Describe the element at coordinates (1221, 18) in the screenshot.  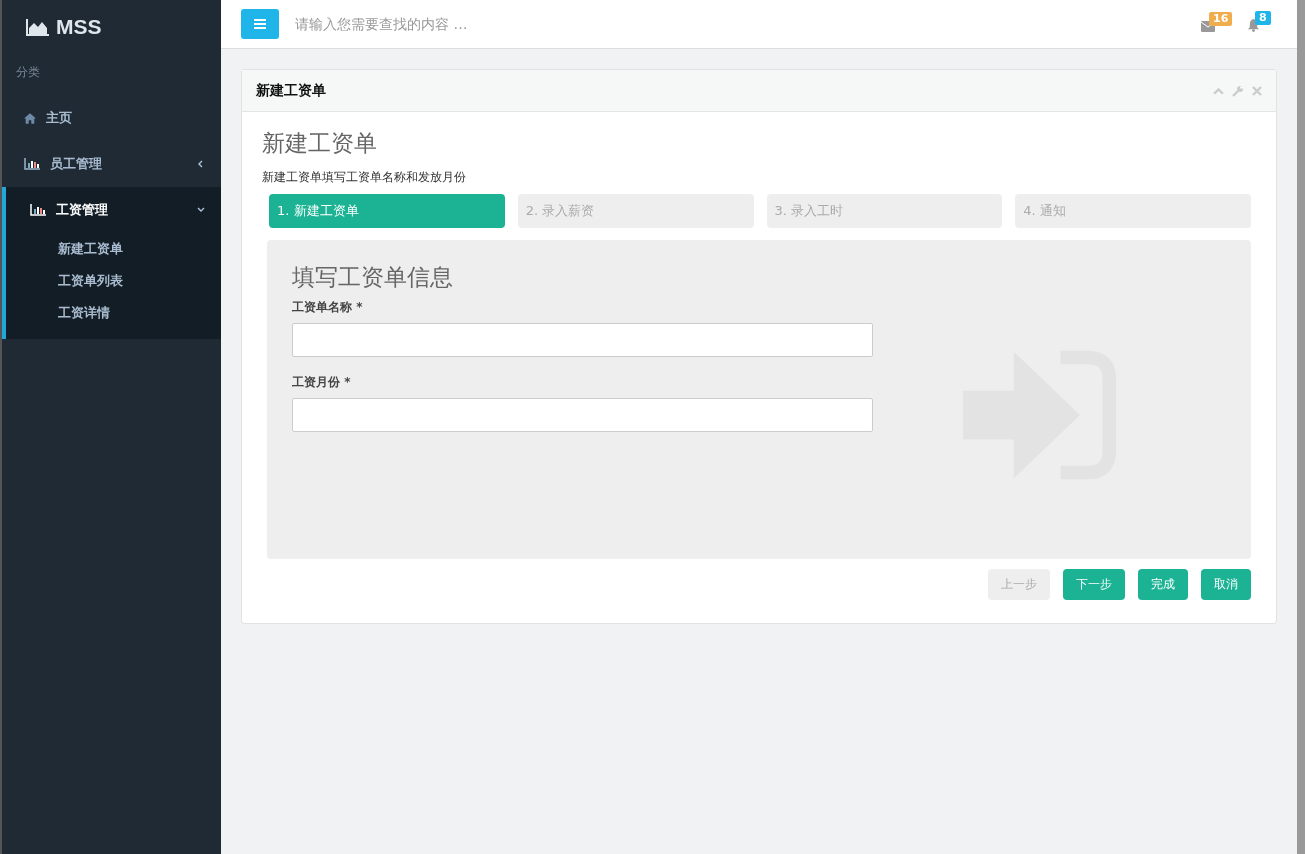
I see `mail-count-badge: 16` at that location.